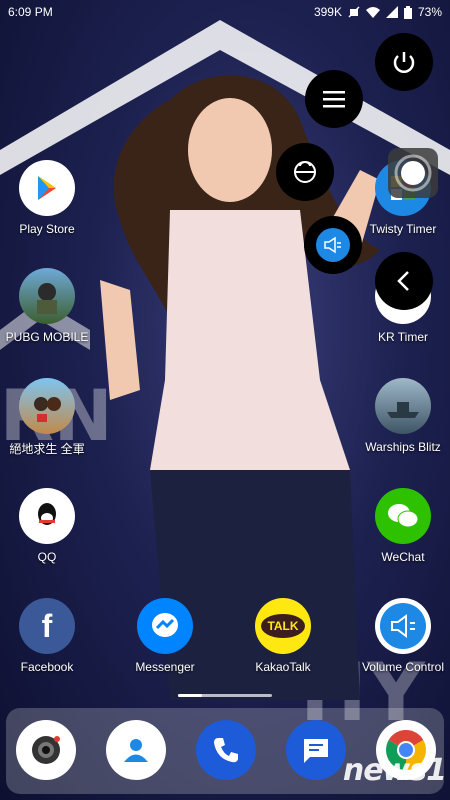 This screenshot has height=800, width=450. I want to click on app-pubg-mobile: PUBG MOBILE, so click(51, 306).